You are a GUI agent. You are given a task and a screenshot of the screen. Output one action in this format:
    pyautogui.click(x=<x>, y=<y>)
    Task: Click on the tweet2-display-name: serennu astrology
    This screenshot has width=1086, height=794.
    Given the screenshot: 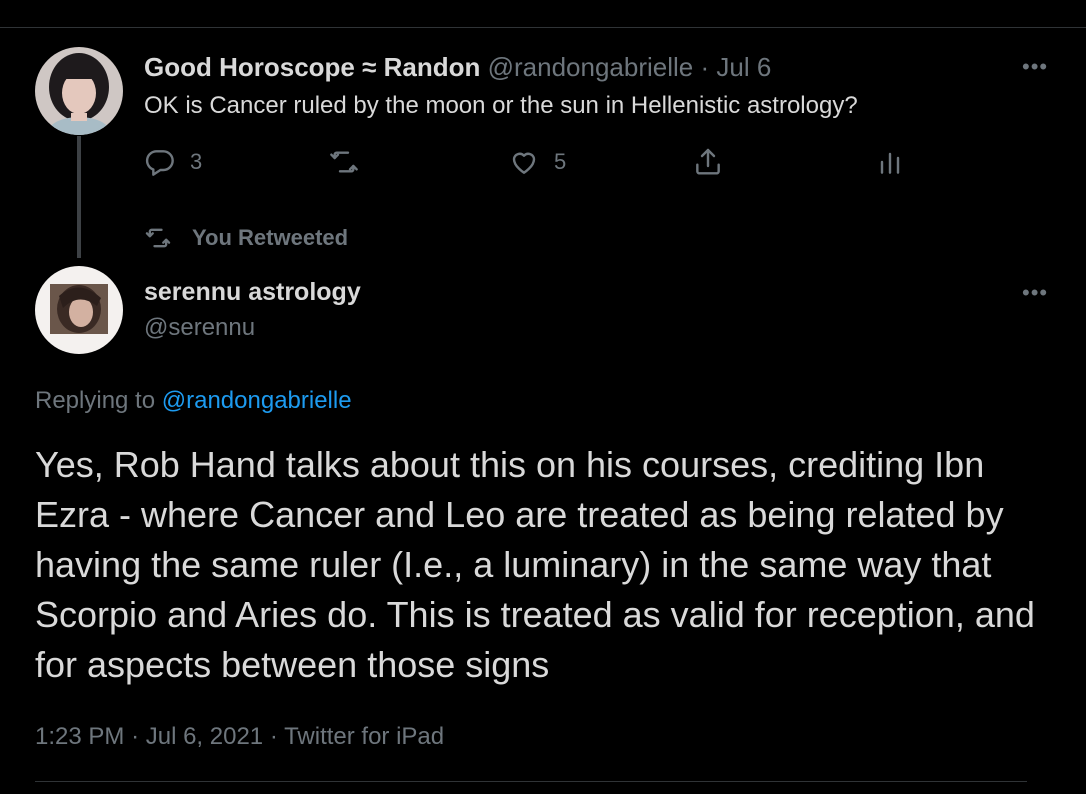 What is the action you would take?
    pyautogui.click(x=252, y=292)
    